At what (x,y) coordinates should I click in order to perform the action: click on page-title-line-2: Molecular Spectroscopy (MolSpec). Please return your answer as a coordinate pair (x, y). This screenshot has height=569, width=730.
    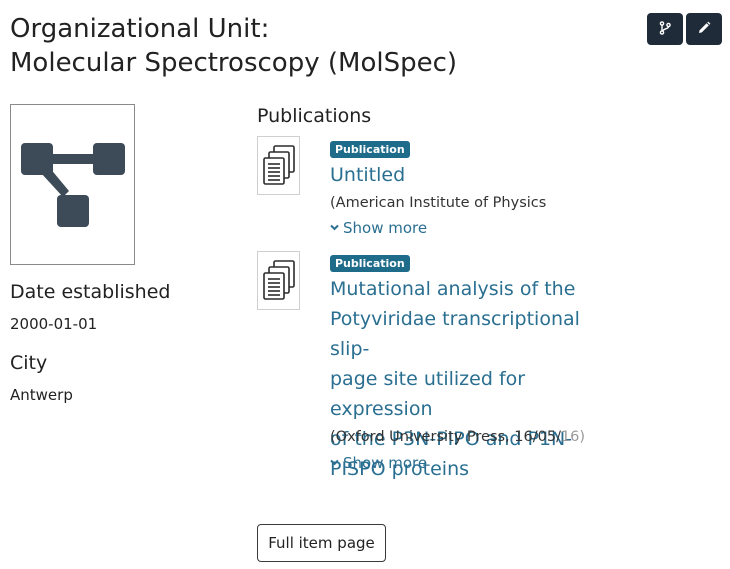
    Looking at the image, I should click on (234, 63).